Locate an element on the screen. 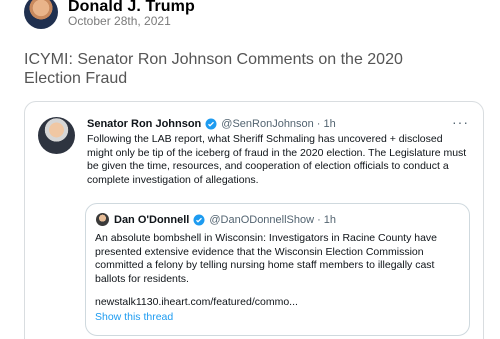  tweet-timestamp: 1h is located at coordinates (329, 124).